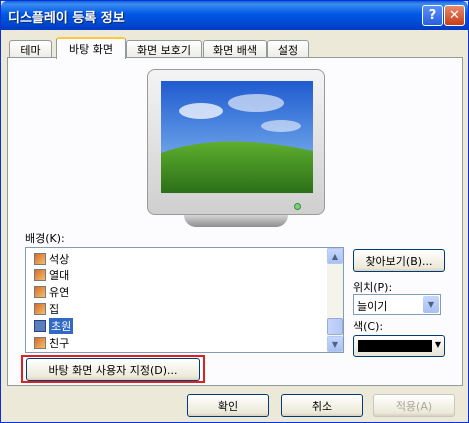  Describe the element at coordinates (30, 49) in the screenshot. I see `tab-theme: 테마` at that location.